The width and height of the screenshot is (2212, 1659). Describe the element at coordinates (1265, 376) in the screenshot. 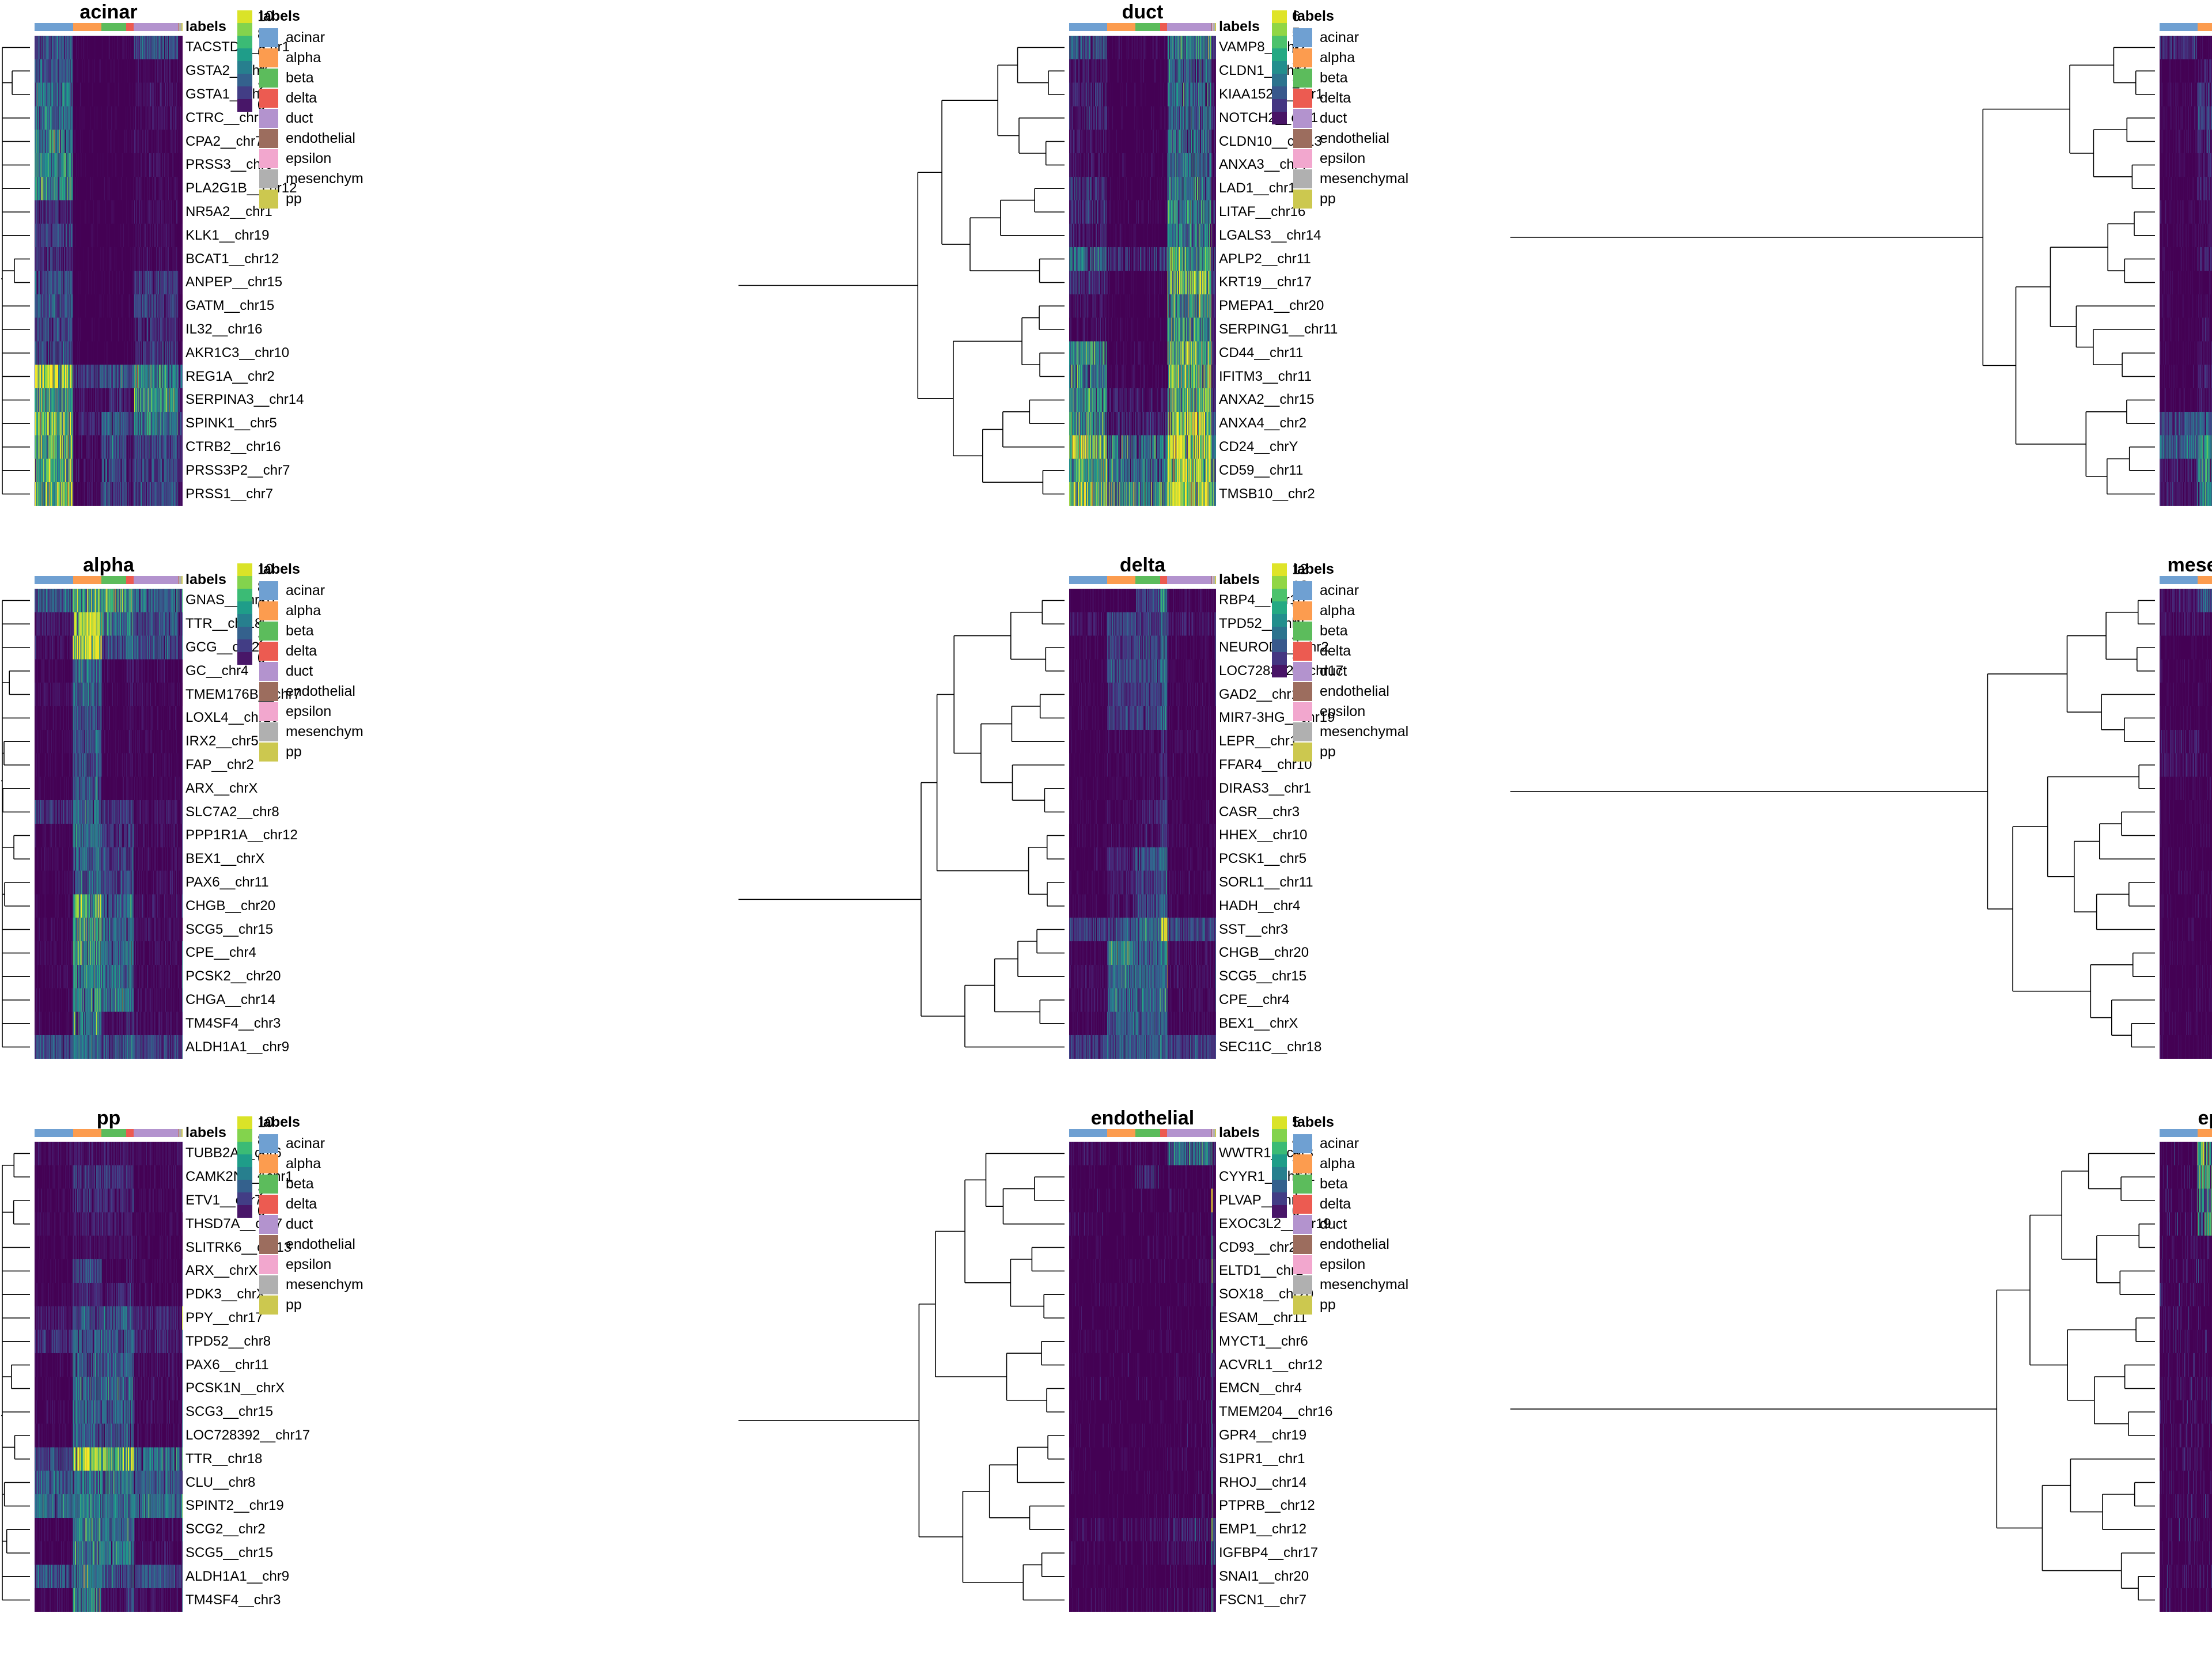

I see `row-label: IFITM3__chr11` at that location.